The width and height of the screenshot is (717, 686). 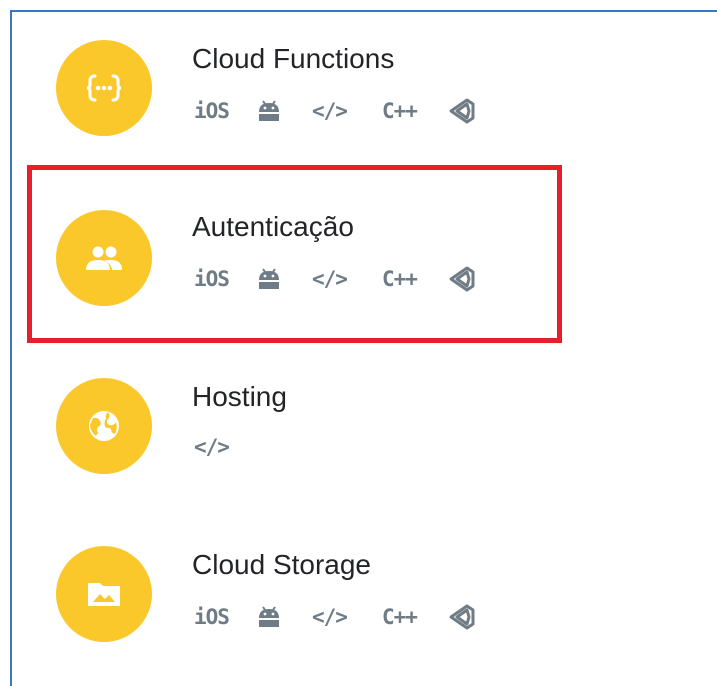 What do you see at coordinates (293, 59) in the screenshot?
I see `product-title: Cloud Functions` at bounding box center [293, 59].